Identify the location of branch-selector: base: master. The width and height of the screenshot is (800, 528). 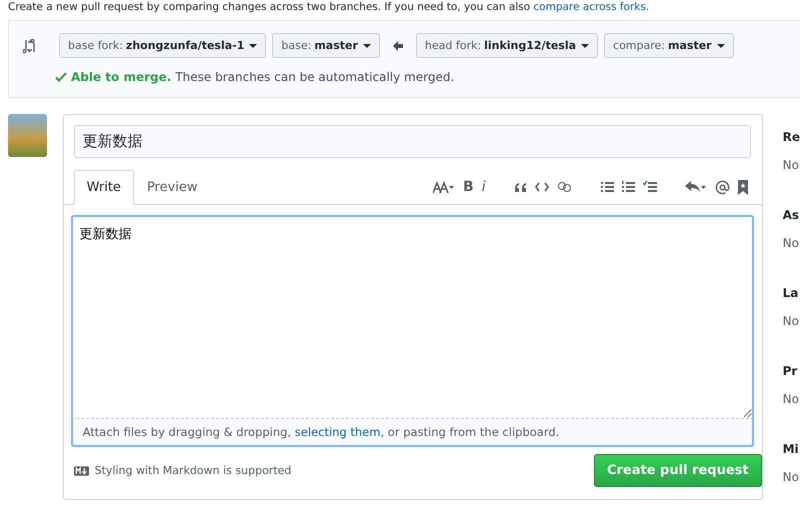
(326, 45).